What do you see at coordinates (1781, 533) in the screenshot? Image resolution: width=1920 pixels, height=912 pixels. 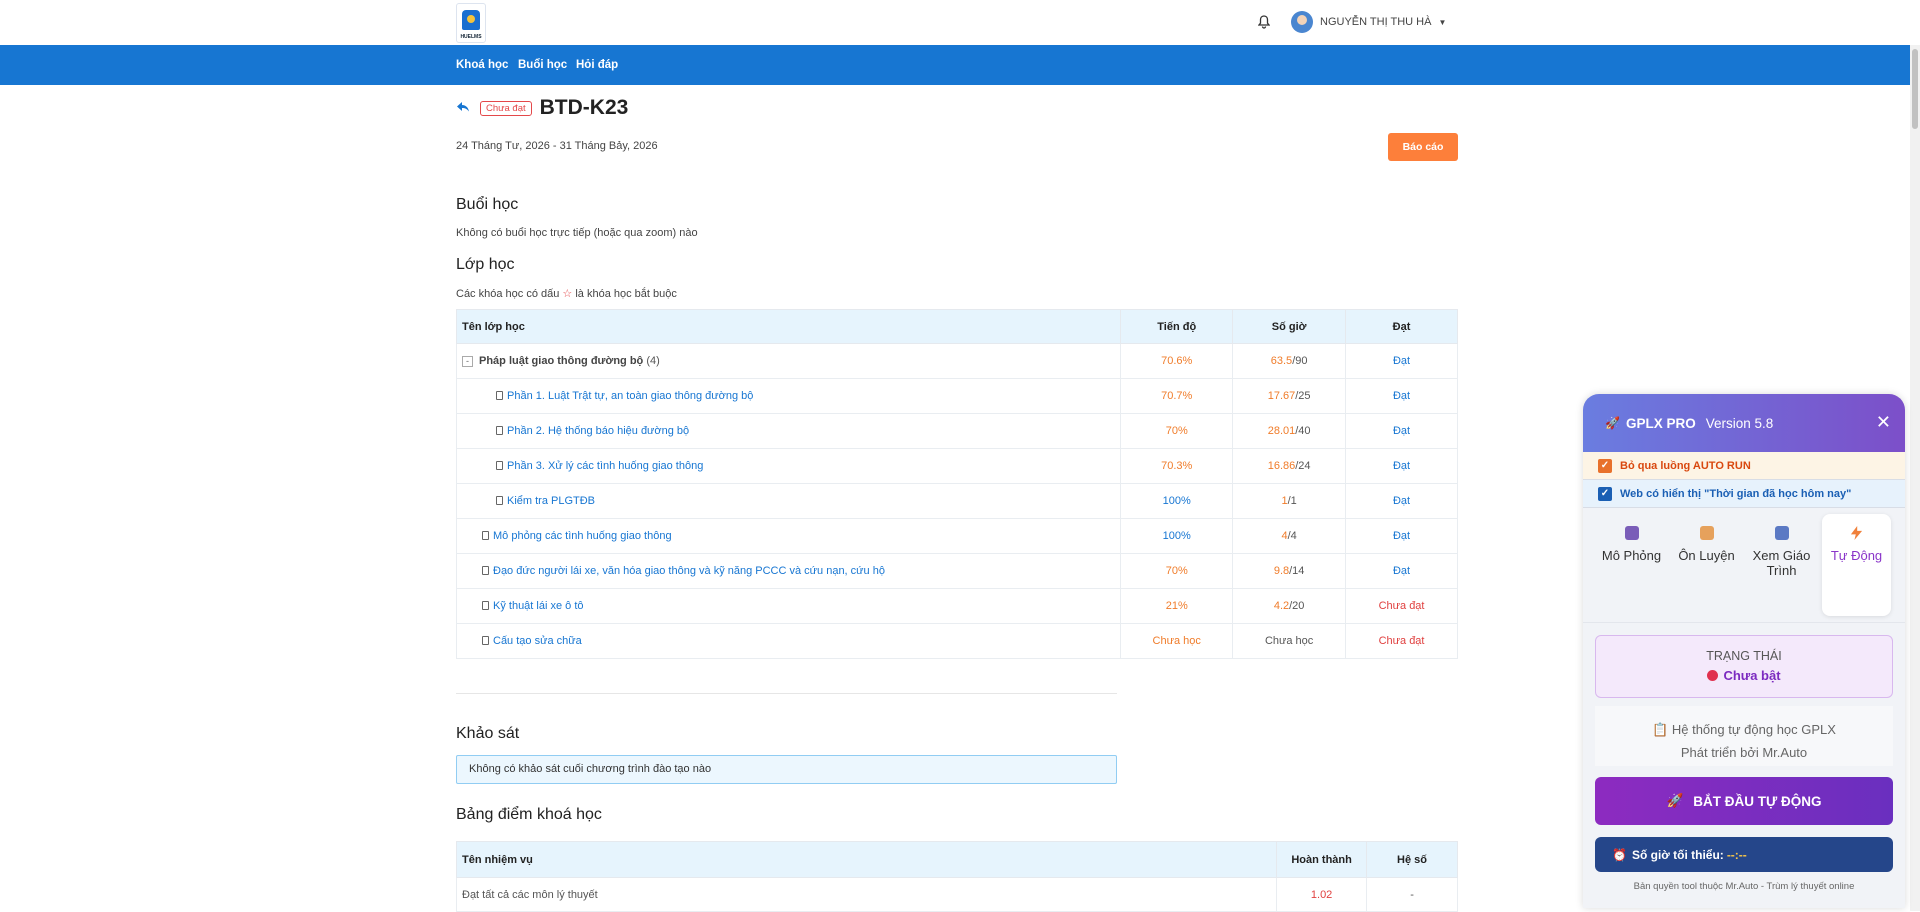 I see `curriculum-icon` at bounding box center [1781, 533].